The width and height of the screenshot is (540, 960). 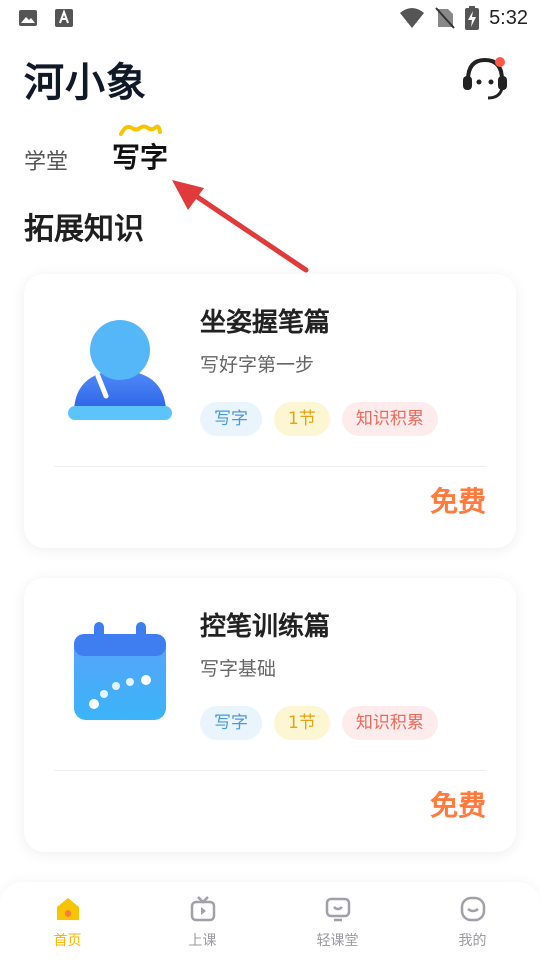 What do you see at coordinates (240, 226) in the screenshot?
I see `annotation-arrow` at bounding box center [240, 226].